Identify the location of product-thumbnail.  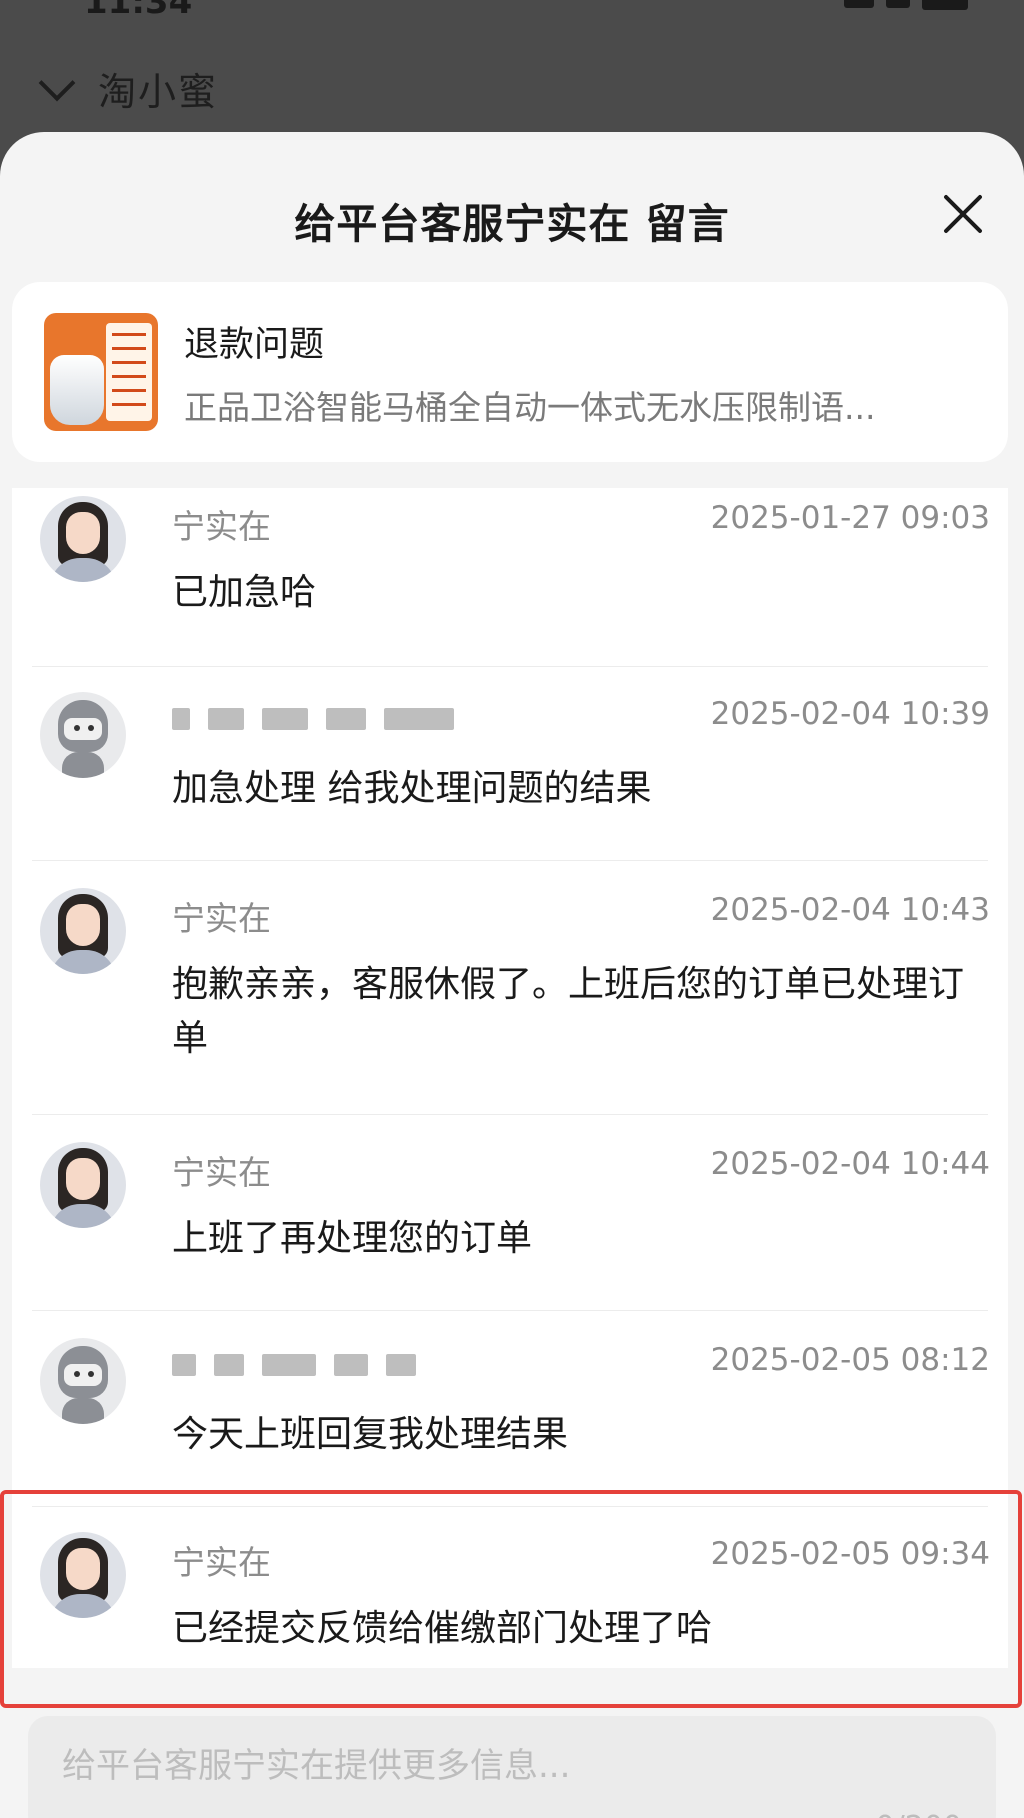
(101, 372).